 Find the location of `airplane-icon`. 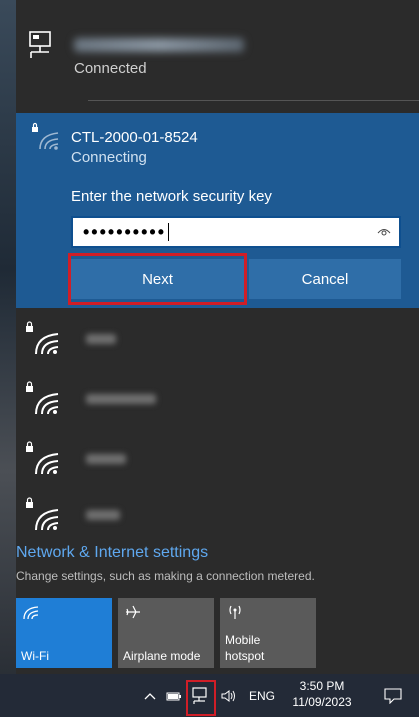

airplane-icon is located at coordinates (133, 612).